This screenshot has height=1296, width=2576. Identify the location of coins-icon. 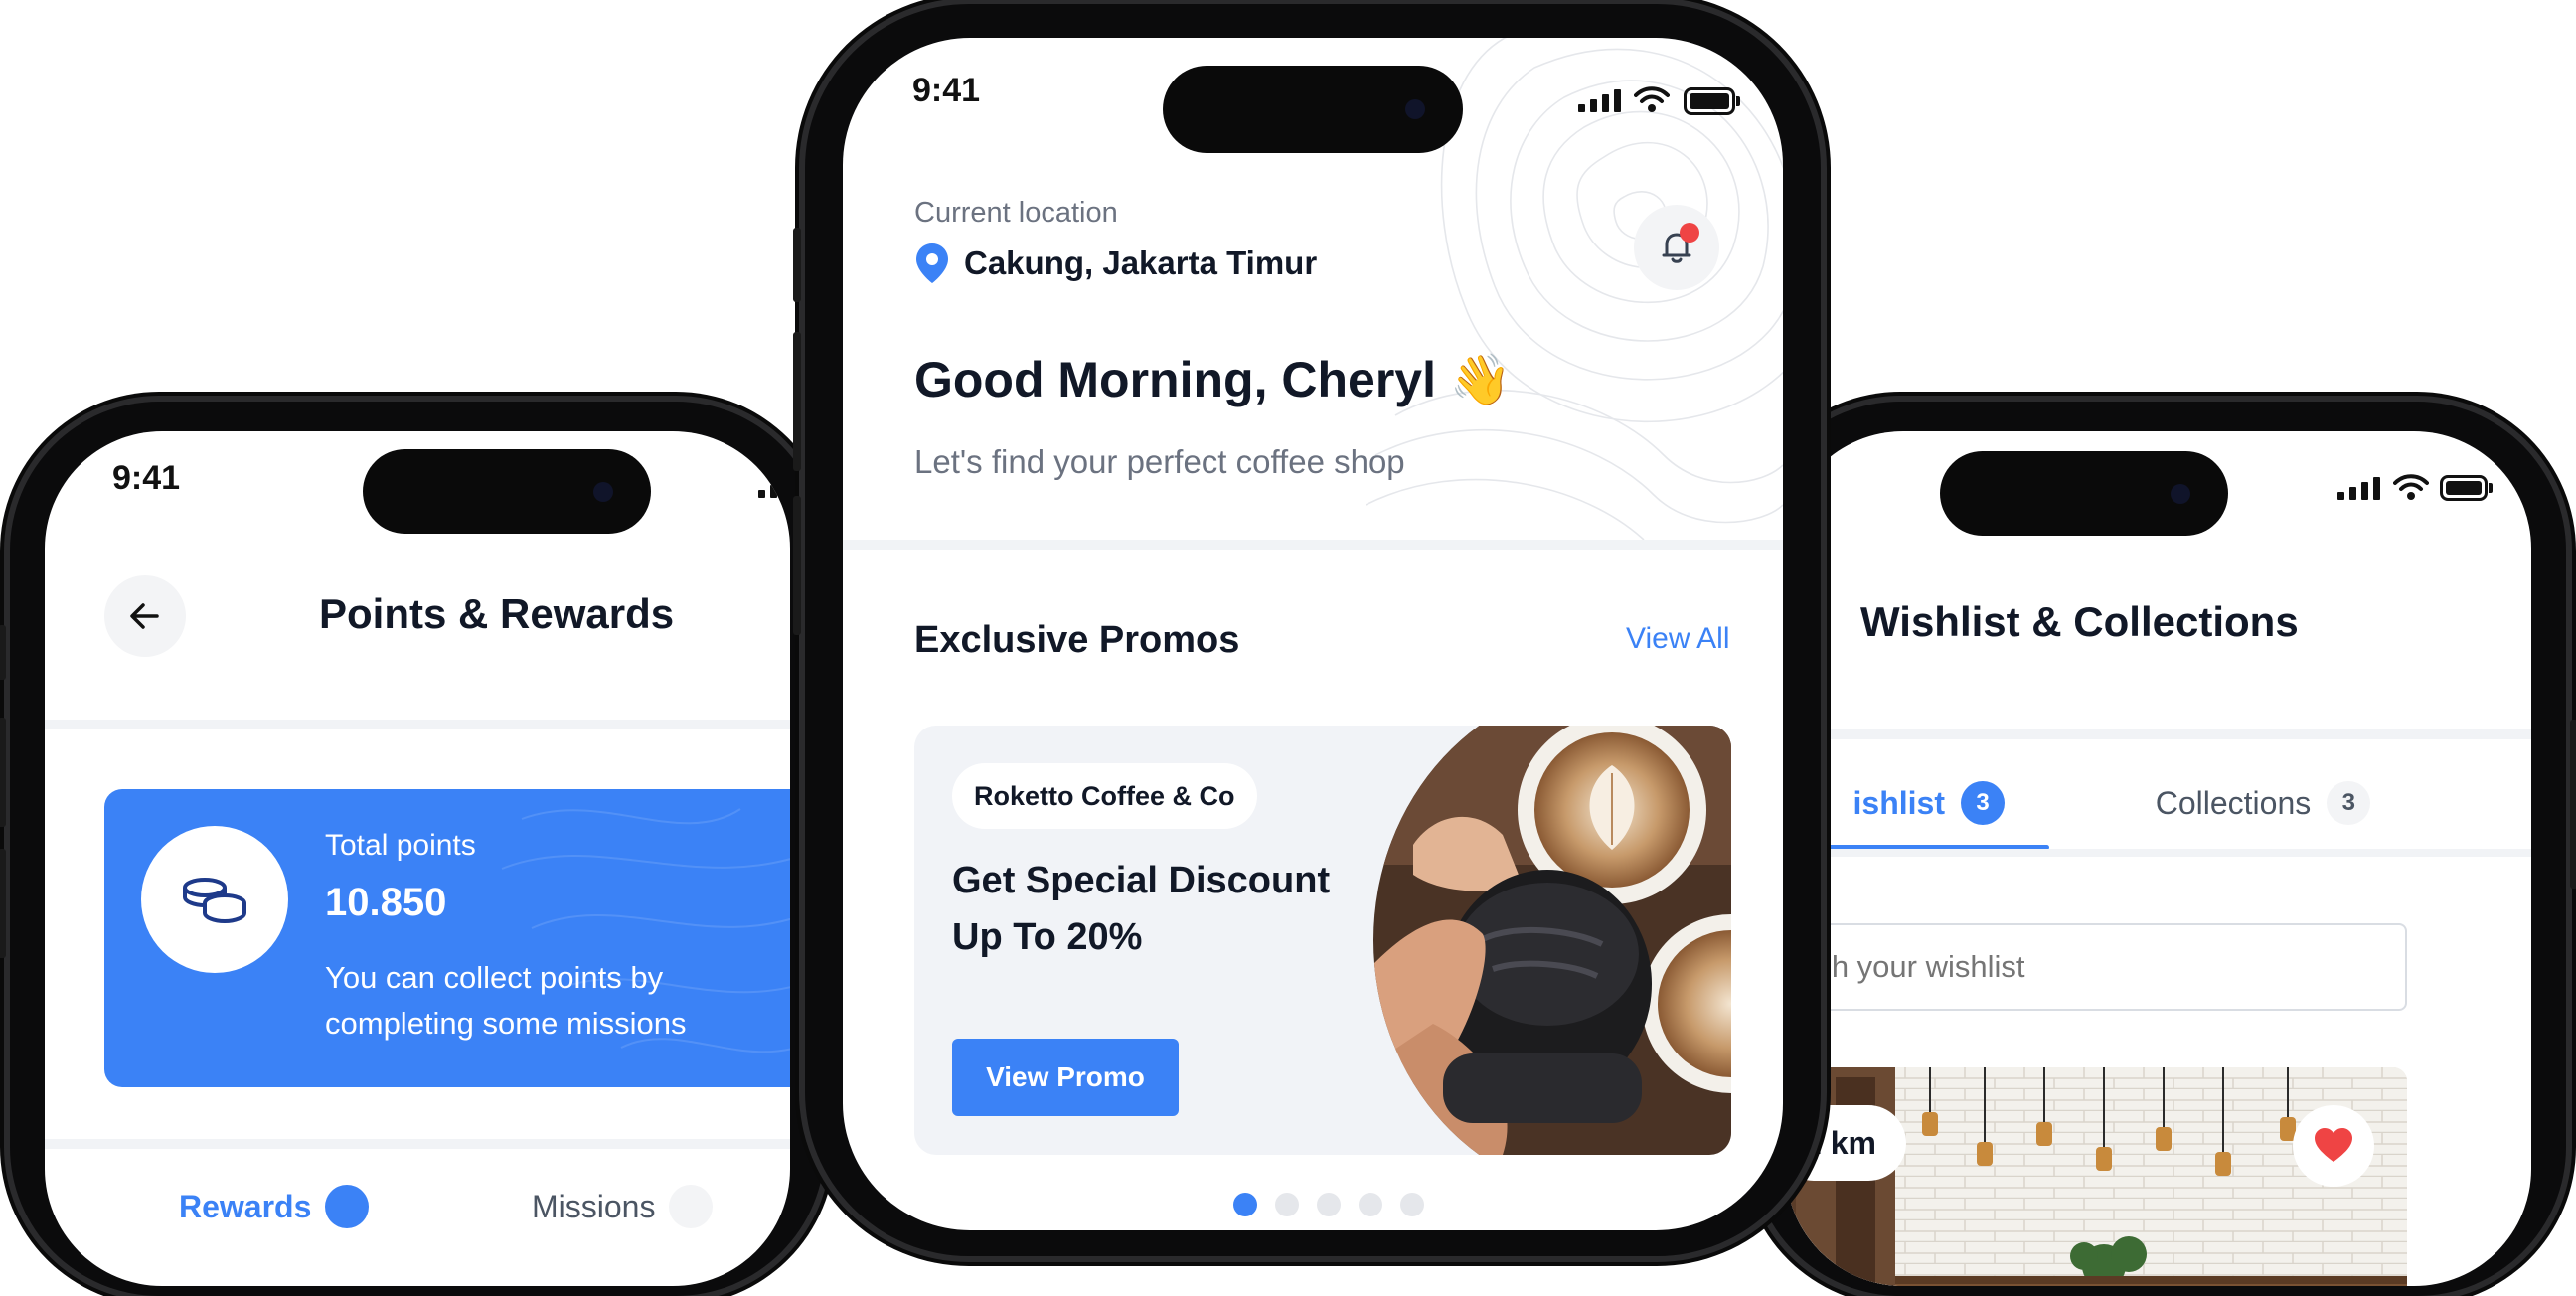
(214, 901).